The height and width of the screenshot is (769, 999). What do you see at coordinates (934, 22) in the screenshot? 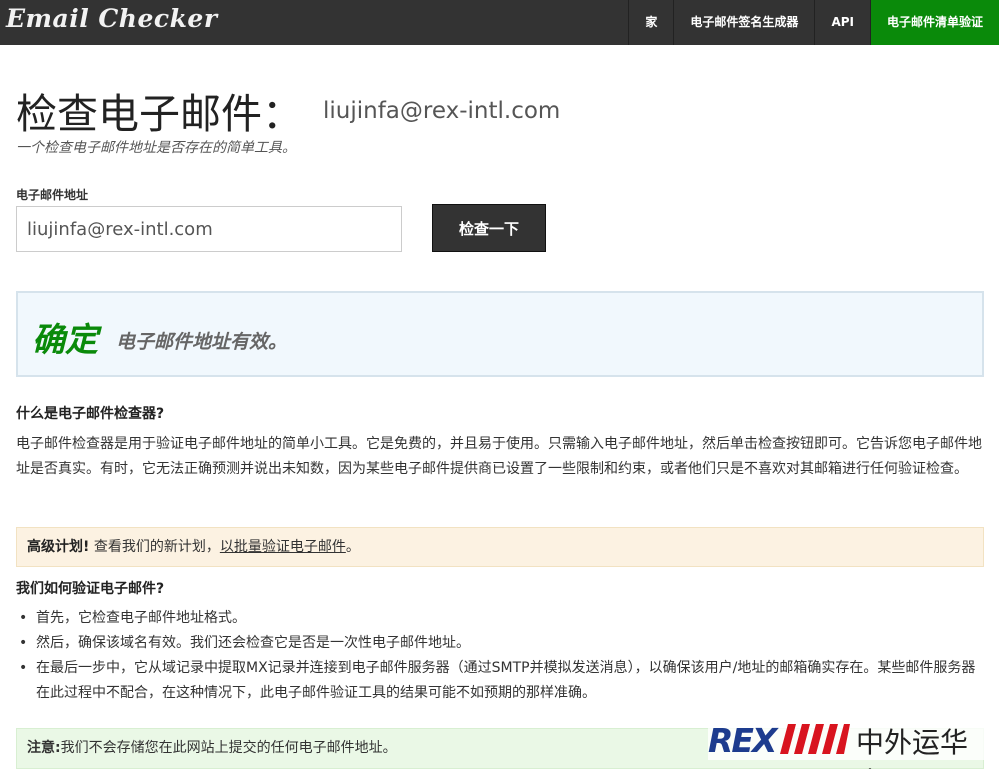
I see `nav-list-verification: 电子邮件清单验证` at bounding box center [934, 22].